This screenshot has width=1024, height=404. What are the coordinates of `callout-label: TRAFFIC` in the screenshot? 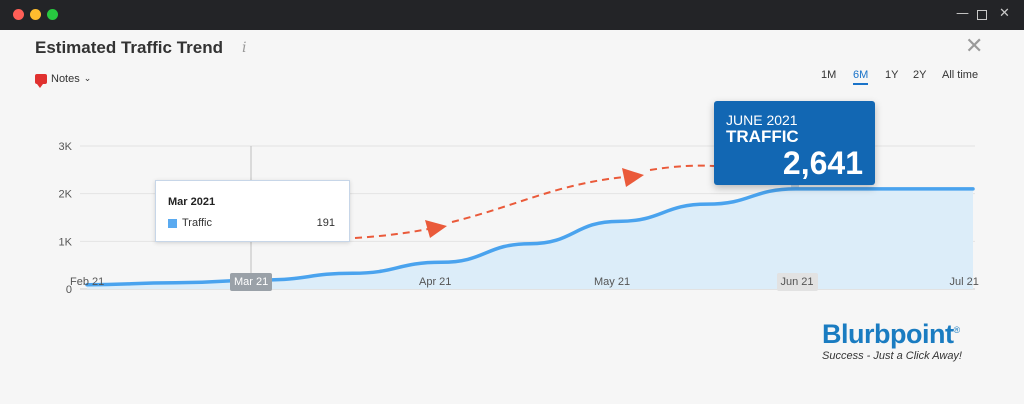 It's located at (762, 136).